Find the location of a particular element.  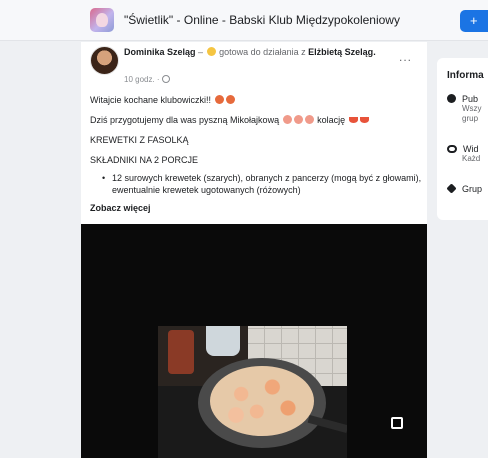

container is located at coordinates (223, 341).